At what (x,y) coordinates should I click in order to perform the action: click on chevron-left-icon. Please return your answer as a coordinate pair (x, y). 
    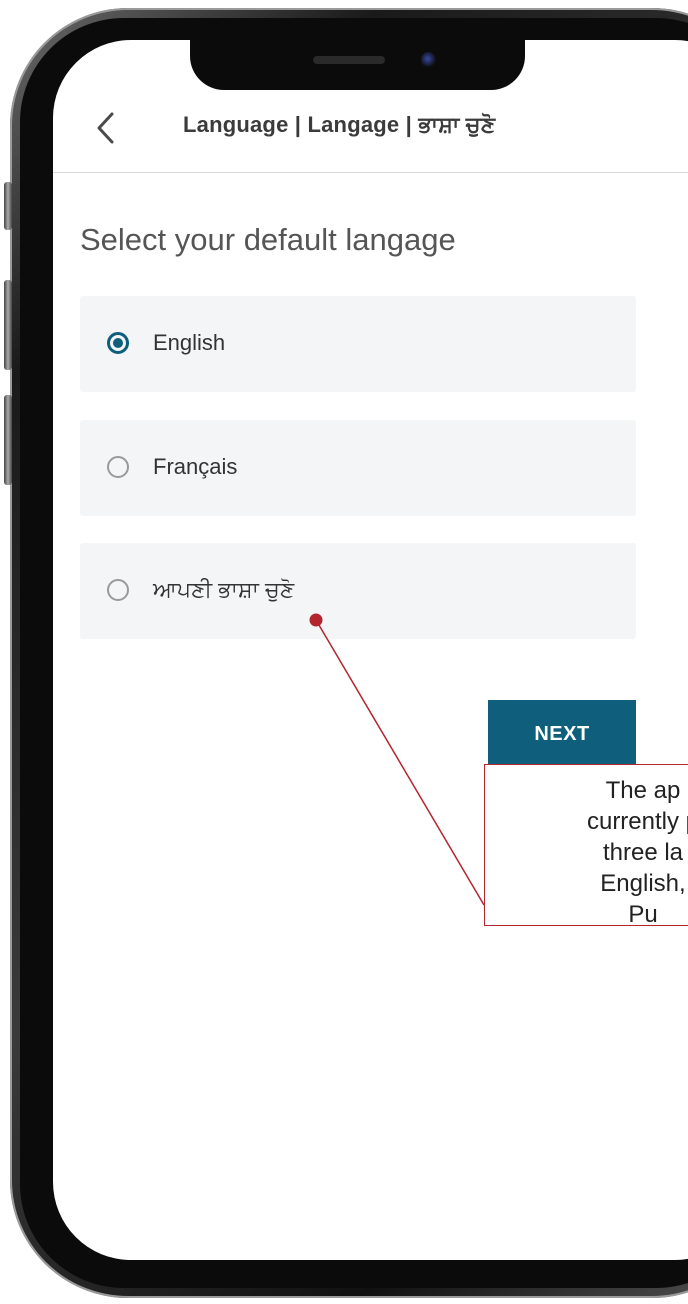
    Looking at the image, I should click on (105, 128).